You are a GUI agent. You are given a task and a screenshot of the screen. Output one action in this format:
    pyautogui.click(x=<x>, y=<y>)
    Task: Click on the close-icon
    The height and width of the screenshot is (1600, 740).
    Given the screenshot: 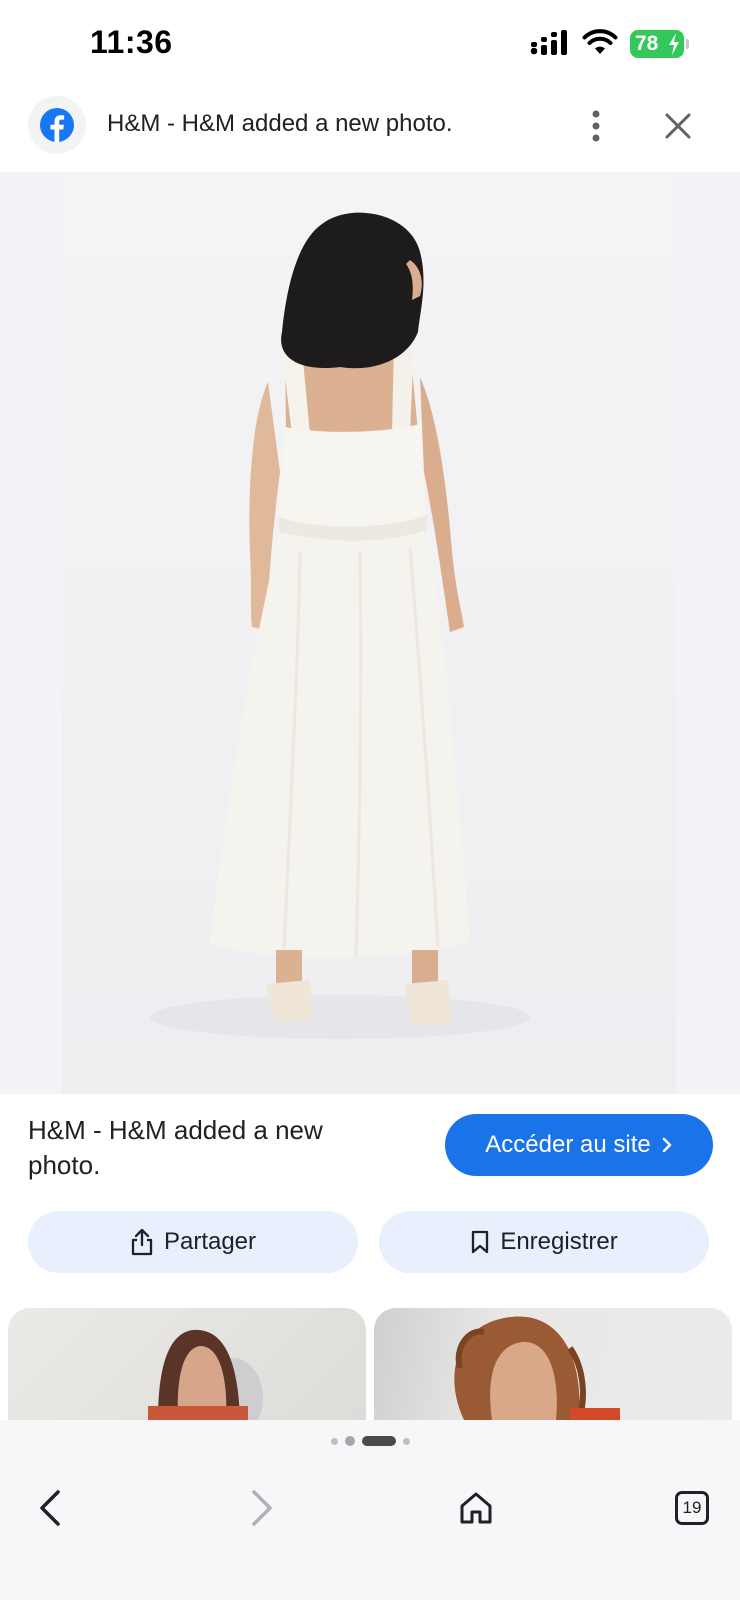 What is the action you would take?
    pyautogui.click(x=678, y=126)
    